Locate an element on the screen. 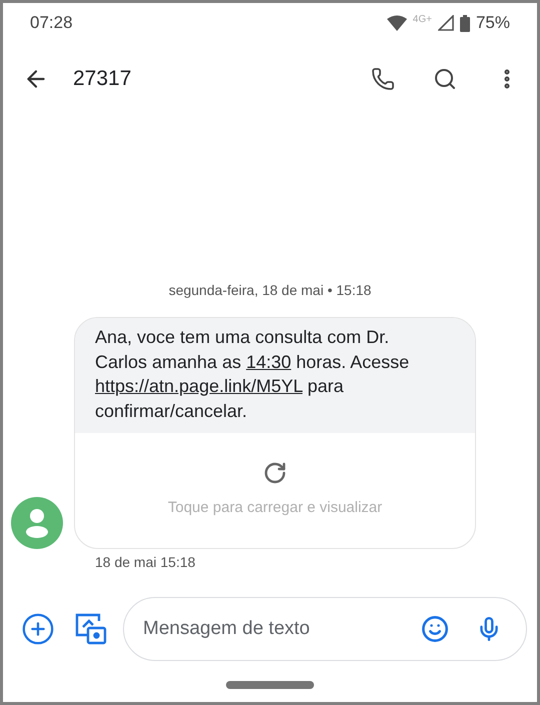 The width and height of the screenshot is (540, 705). date-separator: segunda-feira, 18 de mai • 15:18 is located at coordinates (270, 290).